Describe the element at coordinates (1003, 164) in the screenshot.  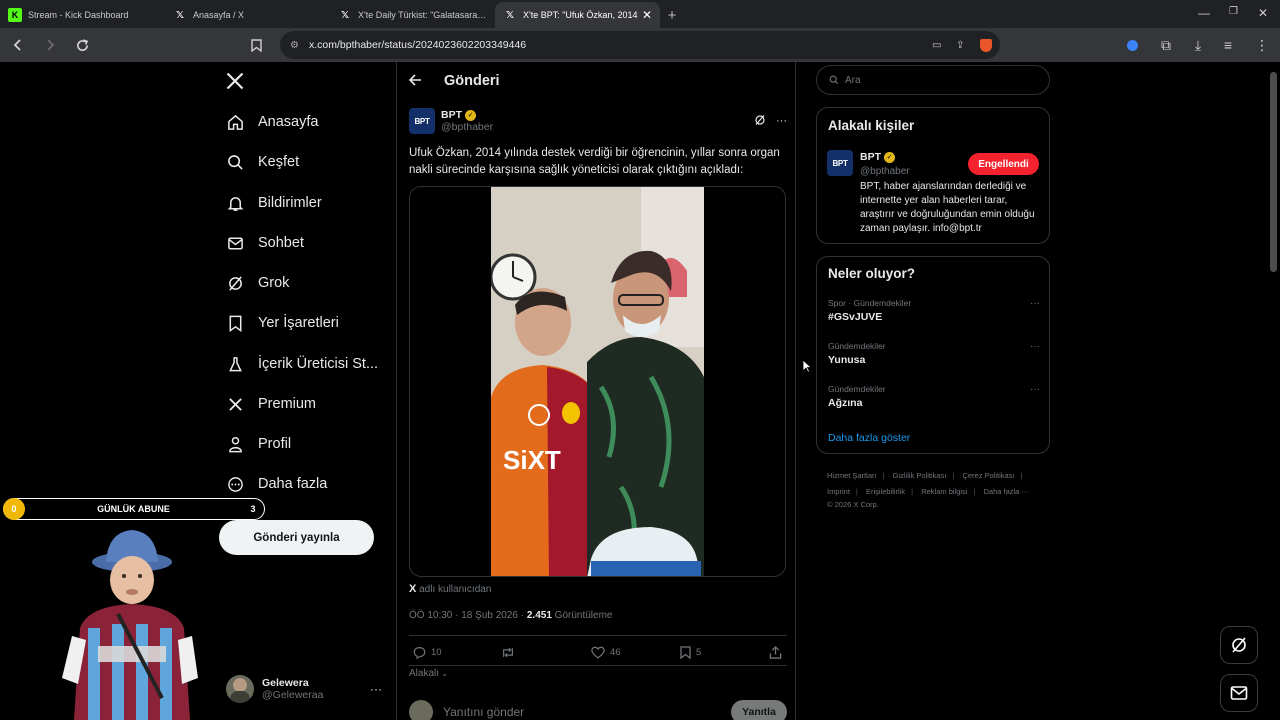
I see `blocked-button: Engellendi` at that location.